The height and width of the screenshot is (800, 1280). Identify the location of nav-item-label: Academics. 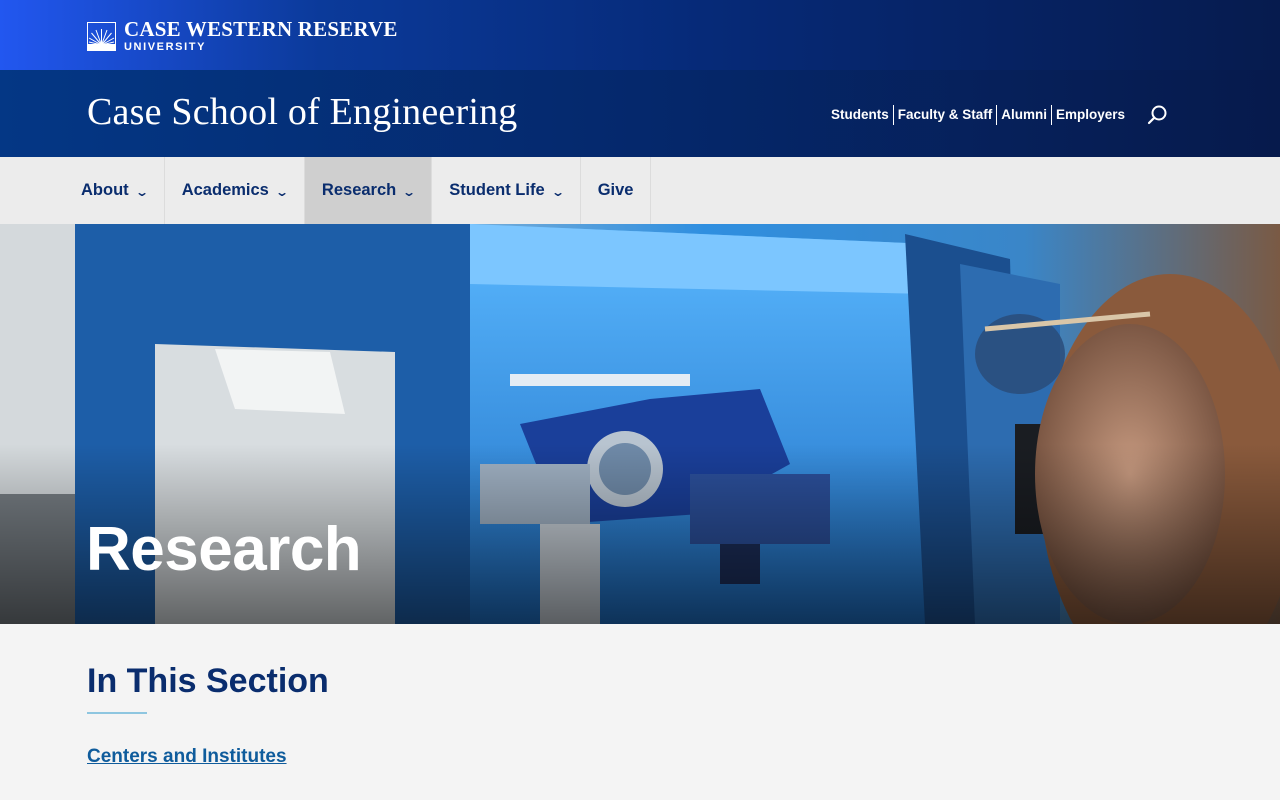
(225, 190).